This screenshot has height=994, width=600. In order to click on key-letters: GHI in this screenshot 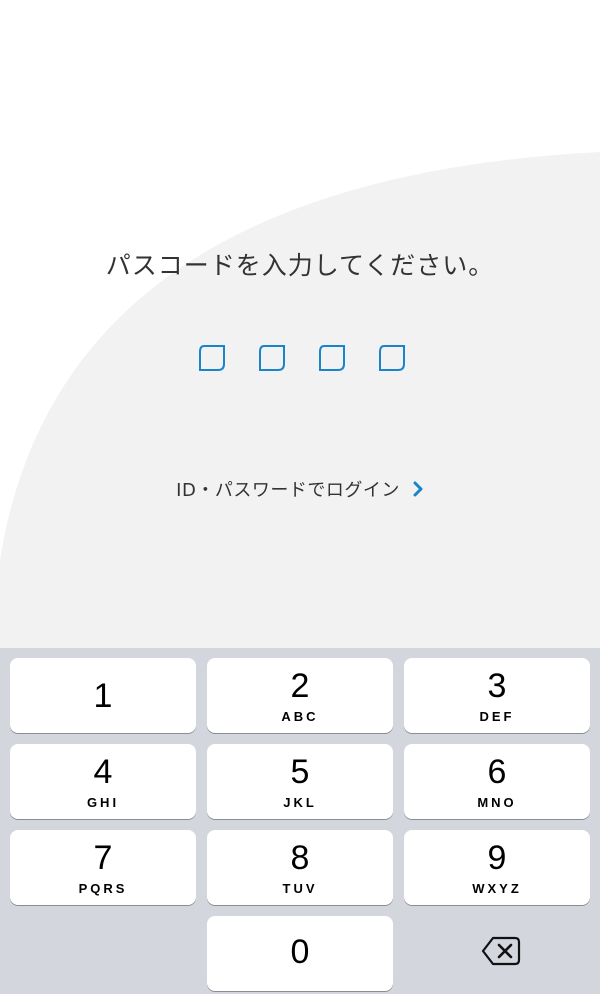, I will do `click(103, 802)`.